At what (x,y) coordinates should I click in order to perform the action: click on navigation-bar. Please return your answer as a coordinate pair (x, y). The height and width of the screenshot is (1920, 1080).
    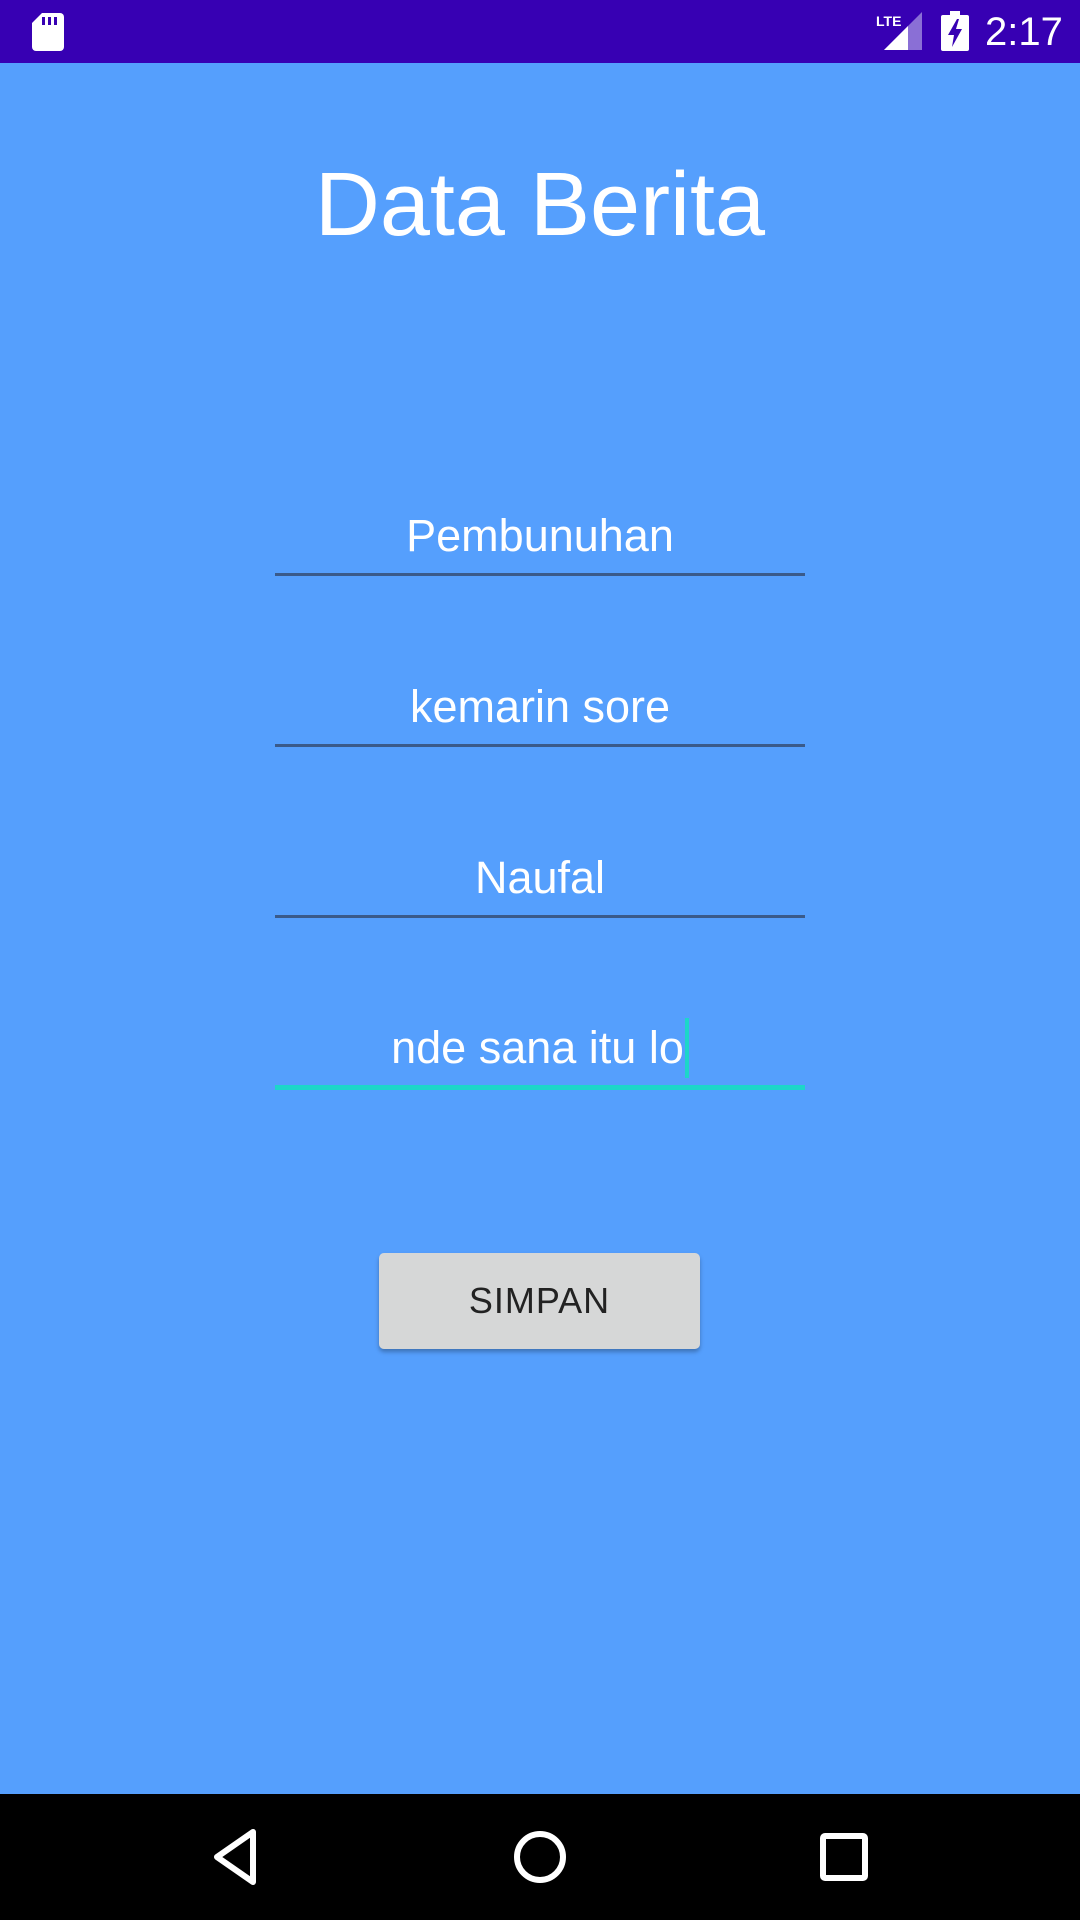
    Looking at the image, I should click on (540, 1857).